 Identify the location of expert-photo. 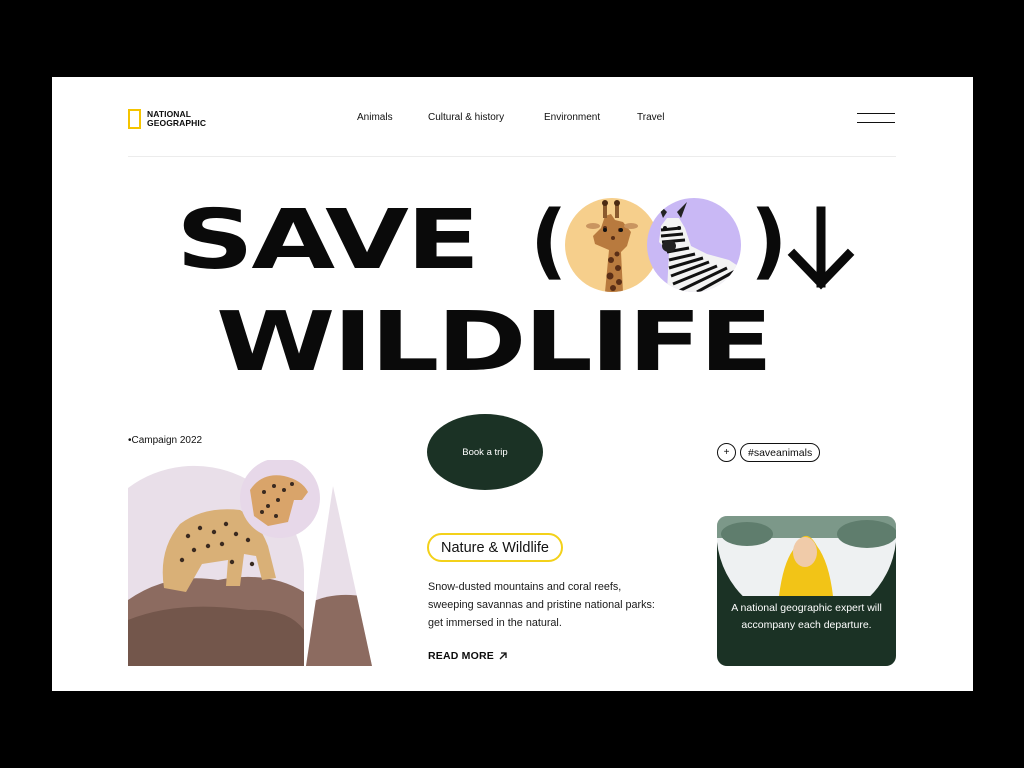
(806, 556).